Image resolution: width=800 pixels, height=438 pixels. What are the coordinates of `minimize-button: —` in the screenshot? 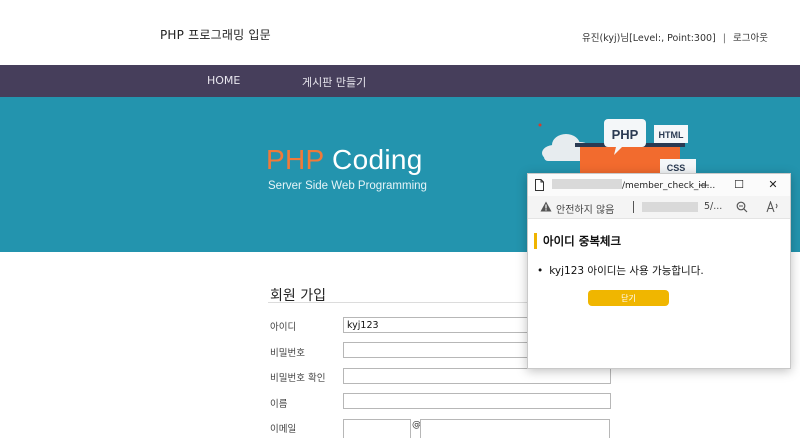 It's located at (704, 185).